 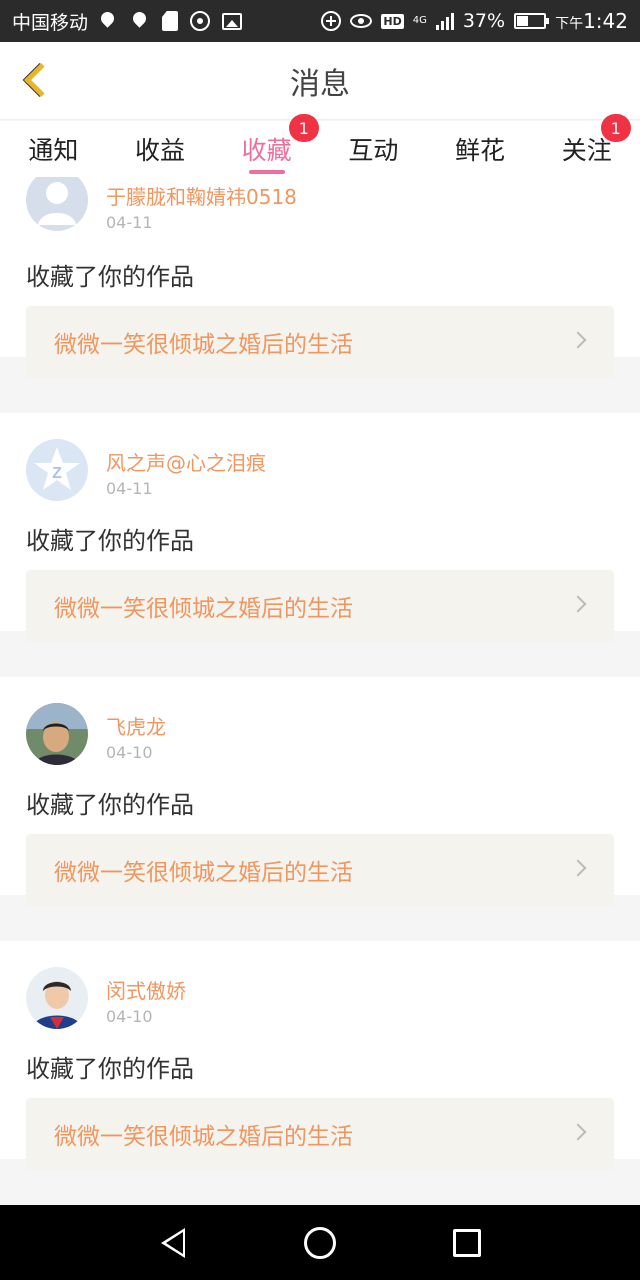 I want to click on eye-comfort-icon, so click(x=361, y=21).